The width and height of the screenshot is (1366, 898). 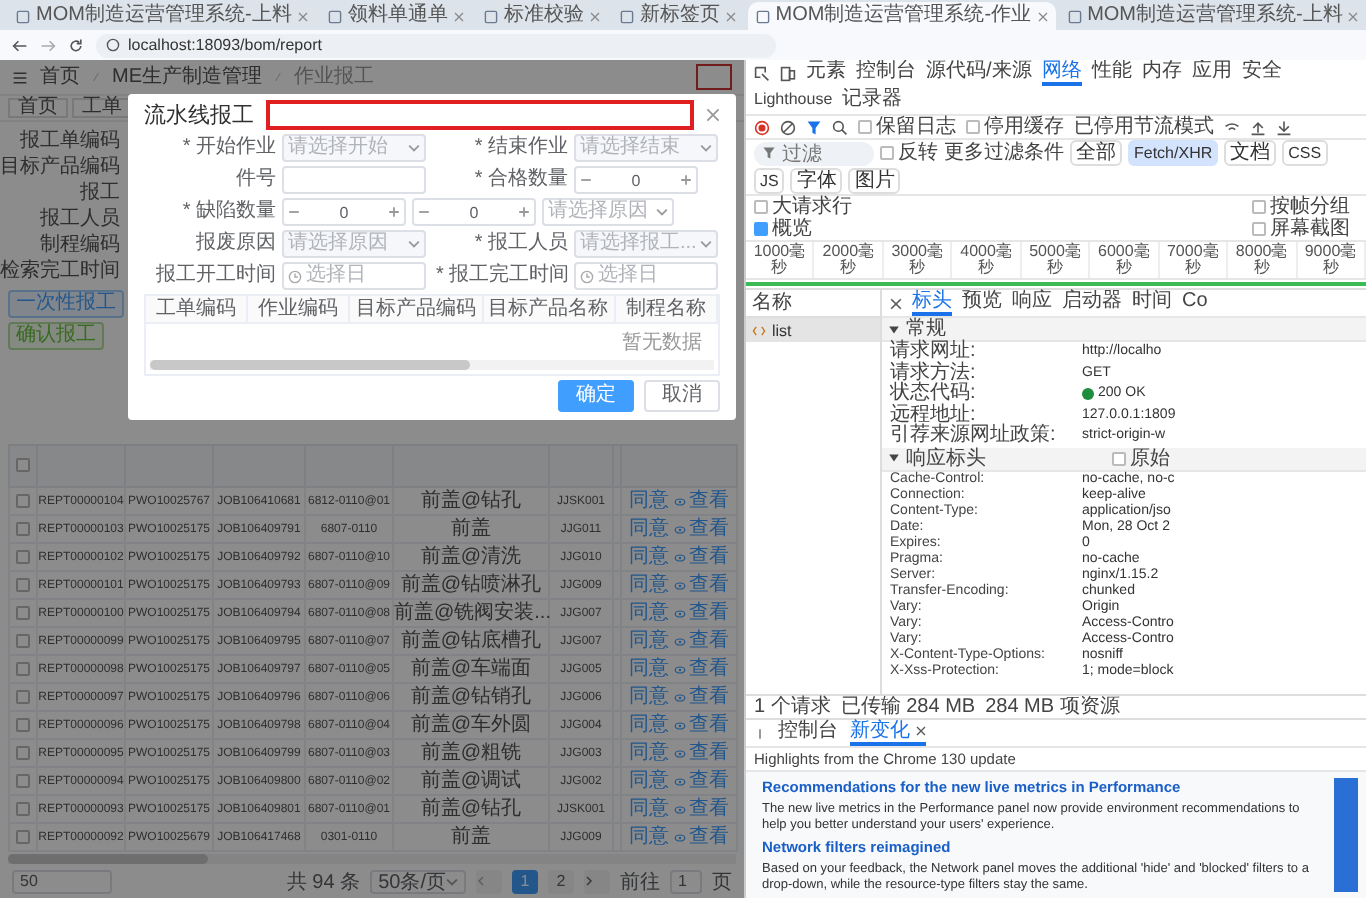 I want to click on device-icon, so click(x=788, y=73).